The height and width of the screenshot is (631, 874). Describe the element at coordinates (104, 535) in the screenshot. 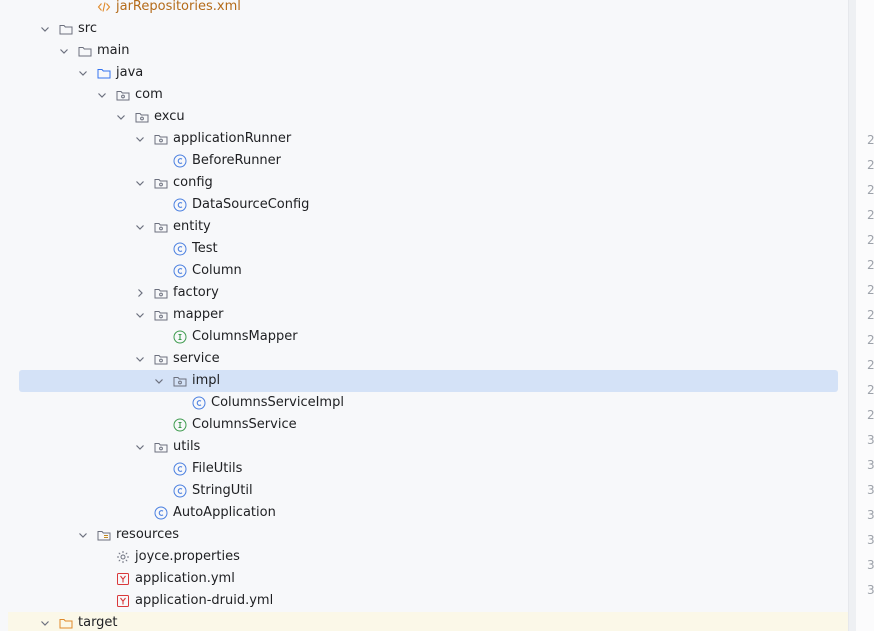

I see `resources-folder-icon` at that location.